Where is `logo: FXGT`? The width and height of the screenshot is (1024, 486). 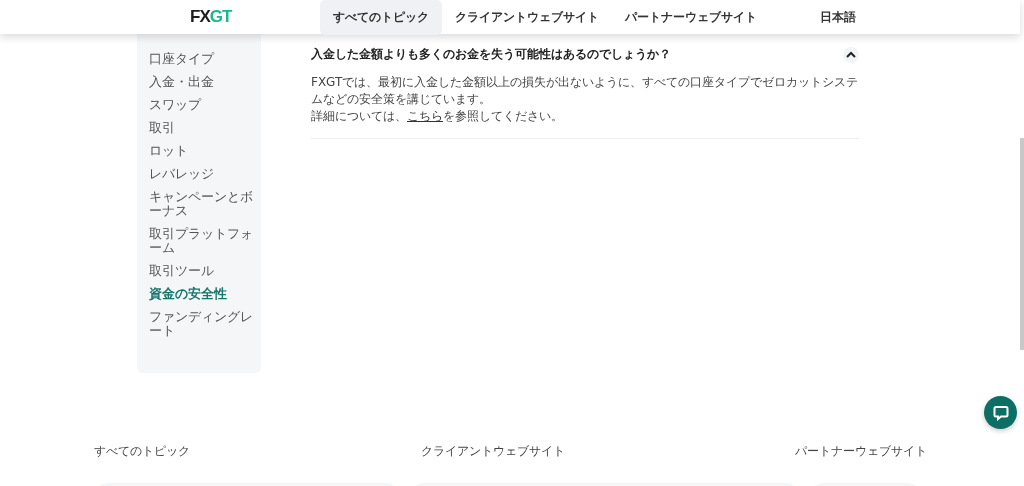
logo: FXGT is located at coordinates (220, 17).